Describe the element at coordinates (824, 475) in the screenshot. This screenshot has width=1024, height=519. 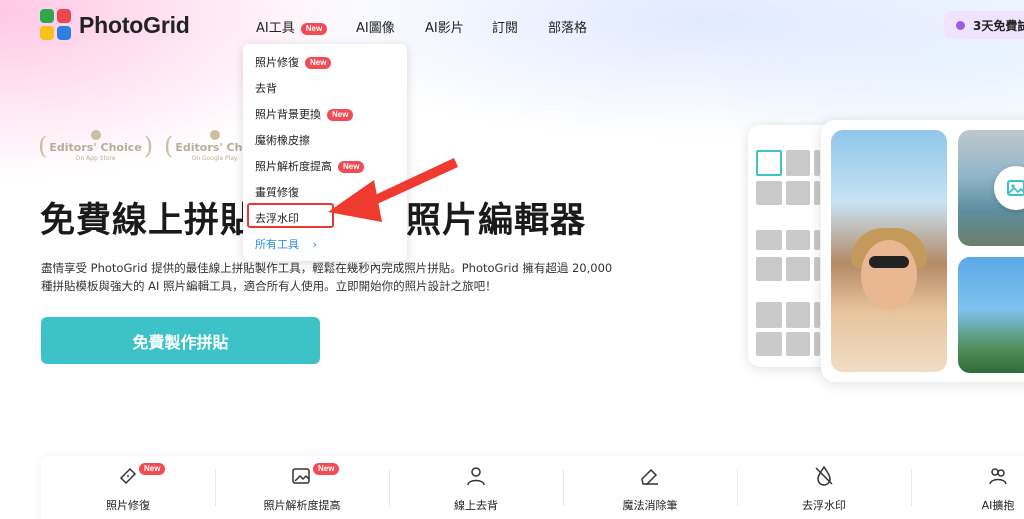
I see `remove-watermark-icon` at that location.